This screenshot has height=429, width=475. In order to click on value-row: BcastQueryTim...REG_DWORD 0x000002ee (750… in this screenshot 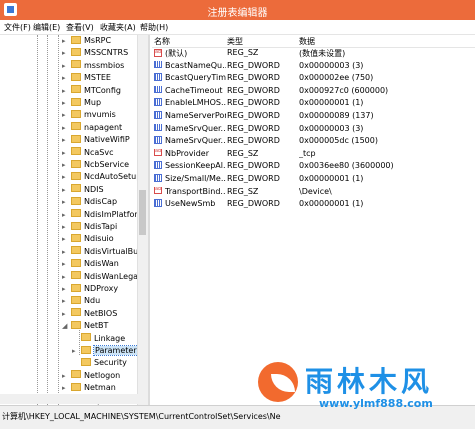, I will do `click(313, 78)`.